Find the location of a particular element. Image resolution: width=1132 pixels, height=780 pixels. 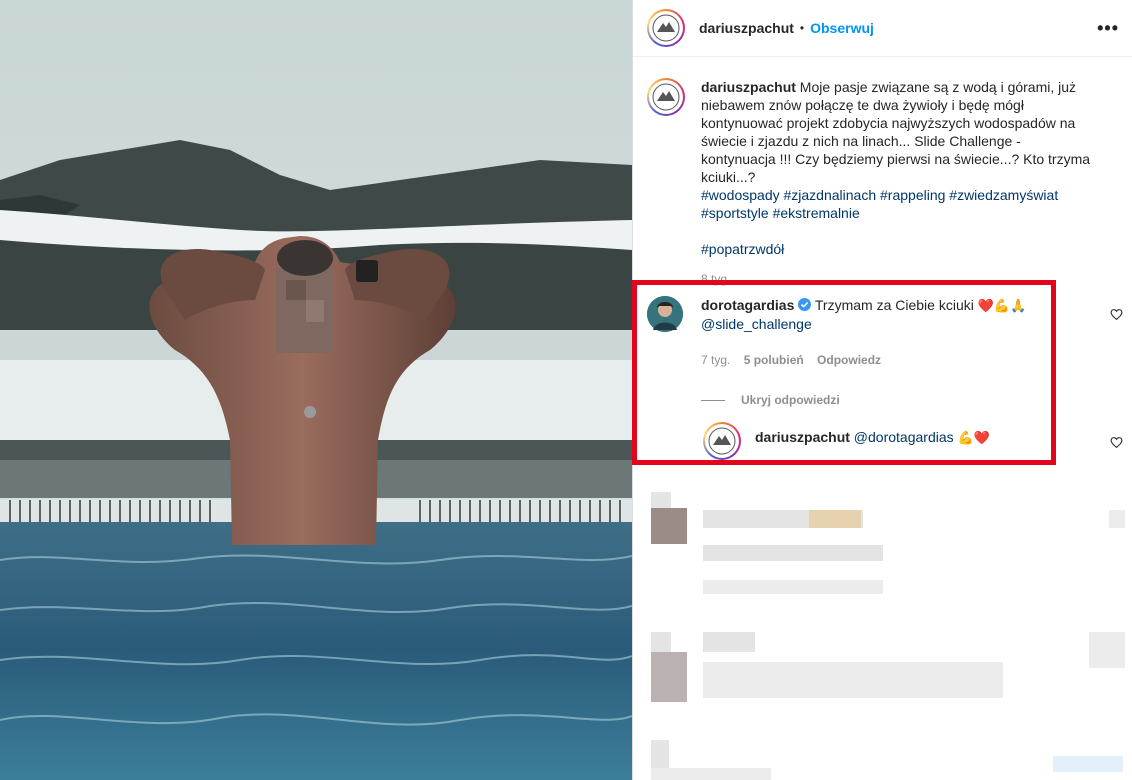

comment-reply-button: Odpowiedz is located at coordinates (849, 360).